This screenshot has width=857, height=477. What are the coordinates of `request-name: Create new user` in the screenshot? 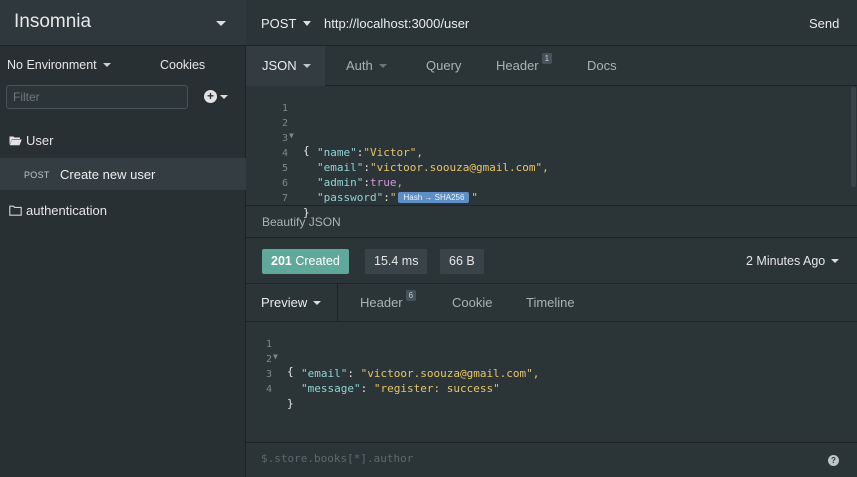 It's located at (108, 174).